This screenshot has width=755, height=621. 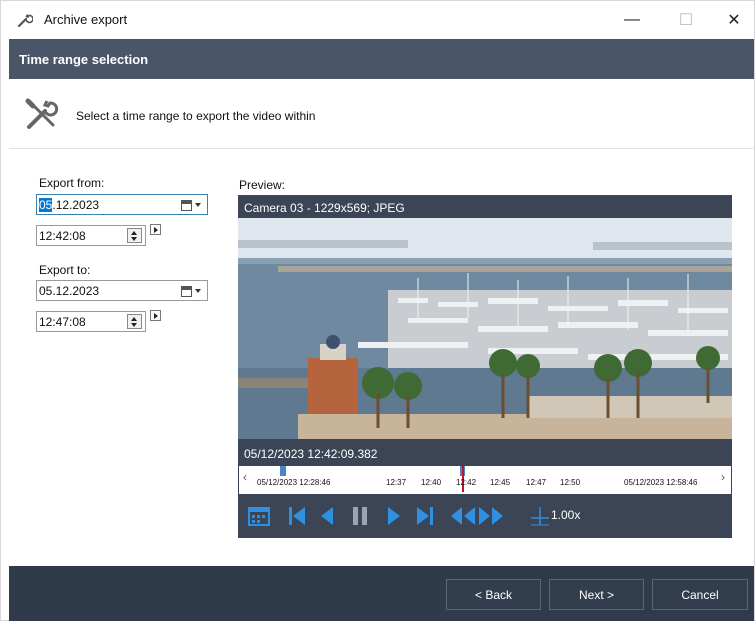 I want to click on timeline-start-label: 05/12/2023 12:28:46, so click(x=294, y=482).